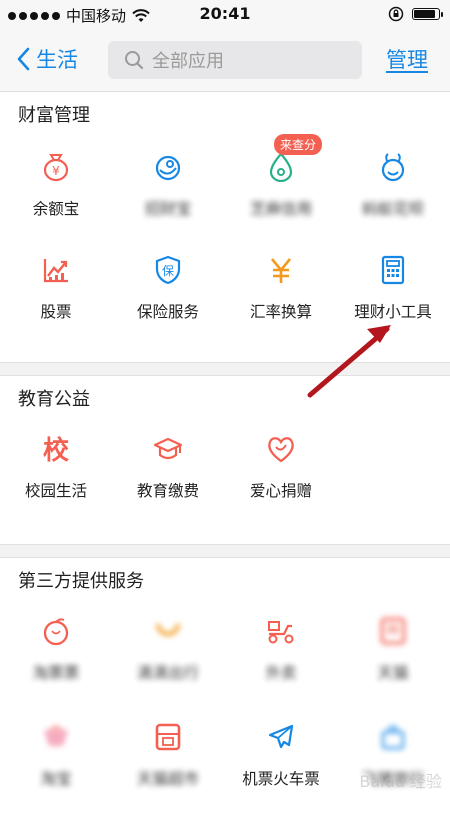  I want to click on back-button: 生活, so click(47, 59).